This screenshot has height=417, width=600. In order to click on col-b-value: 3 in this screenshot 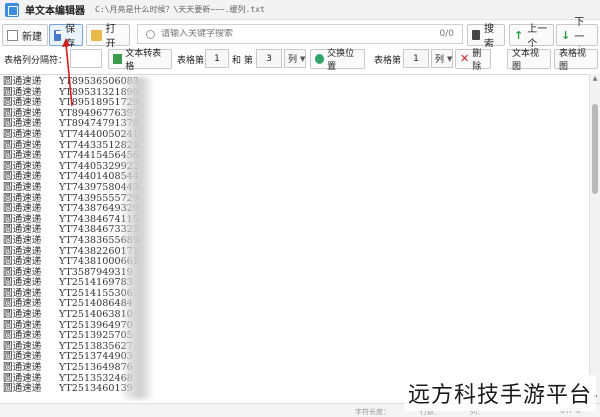, I will do `click(269, 58)`.